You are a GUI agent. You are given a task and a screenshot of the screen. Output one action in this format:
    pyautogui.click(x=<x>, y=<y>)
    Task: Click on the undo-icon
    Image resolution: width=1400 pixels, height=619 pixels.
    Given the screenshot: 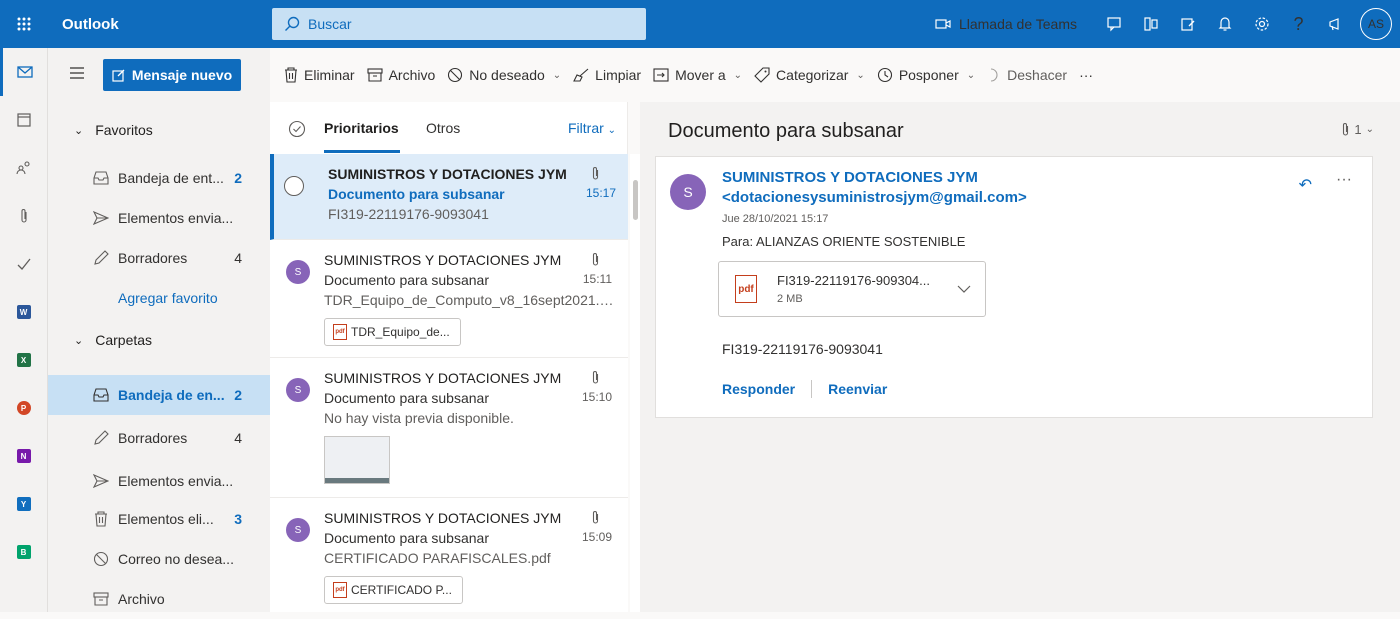 What is the action you would take?
    pyautogui.click(x=994, y=75)
    